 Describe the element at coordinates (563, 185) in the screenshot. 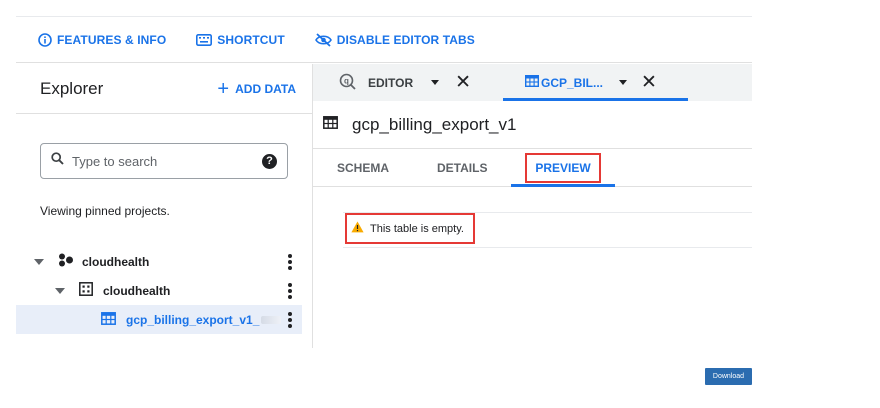

I see `active-subtab-indicator` at that location.